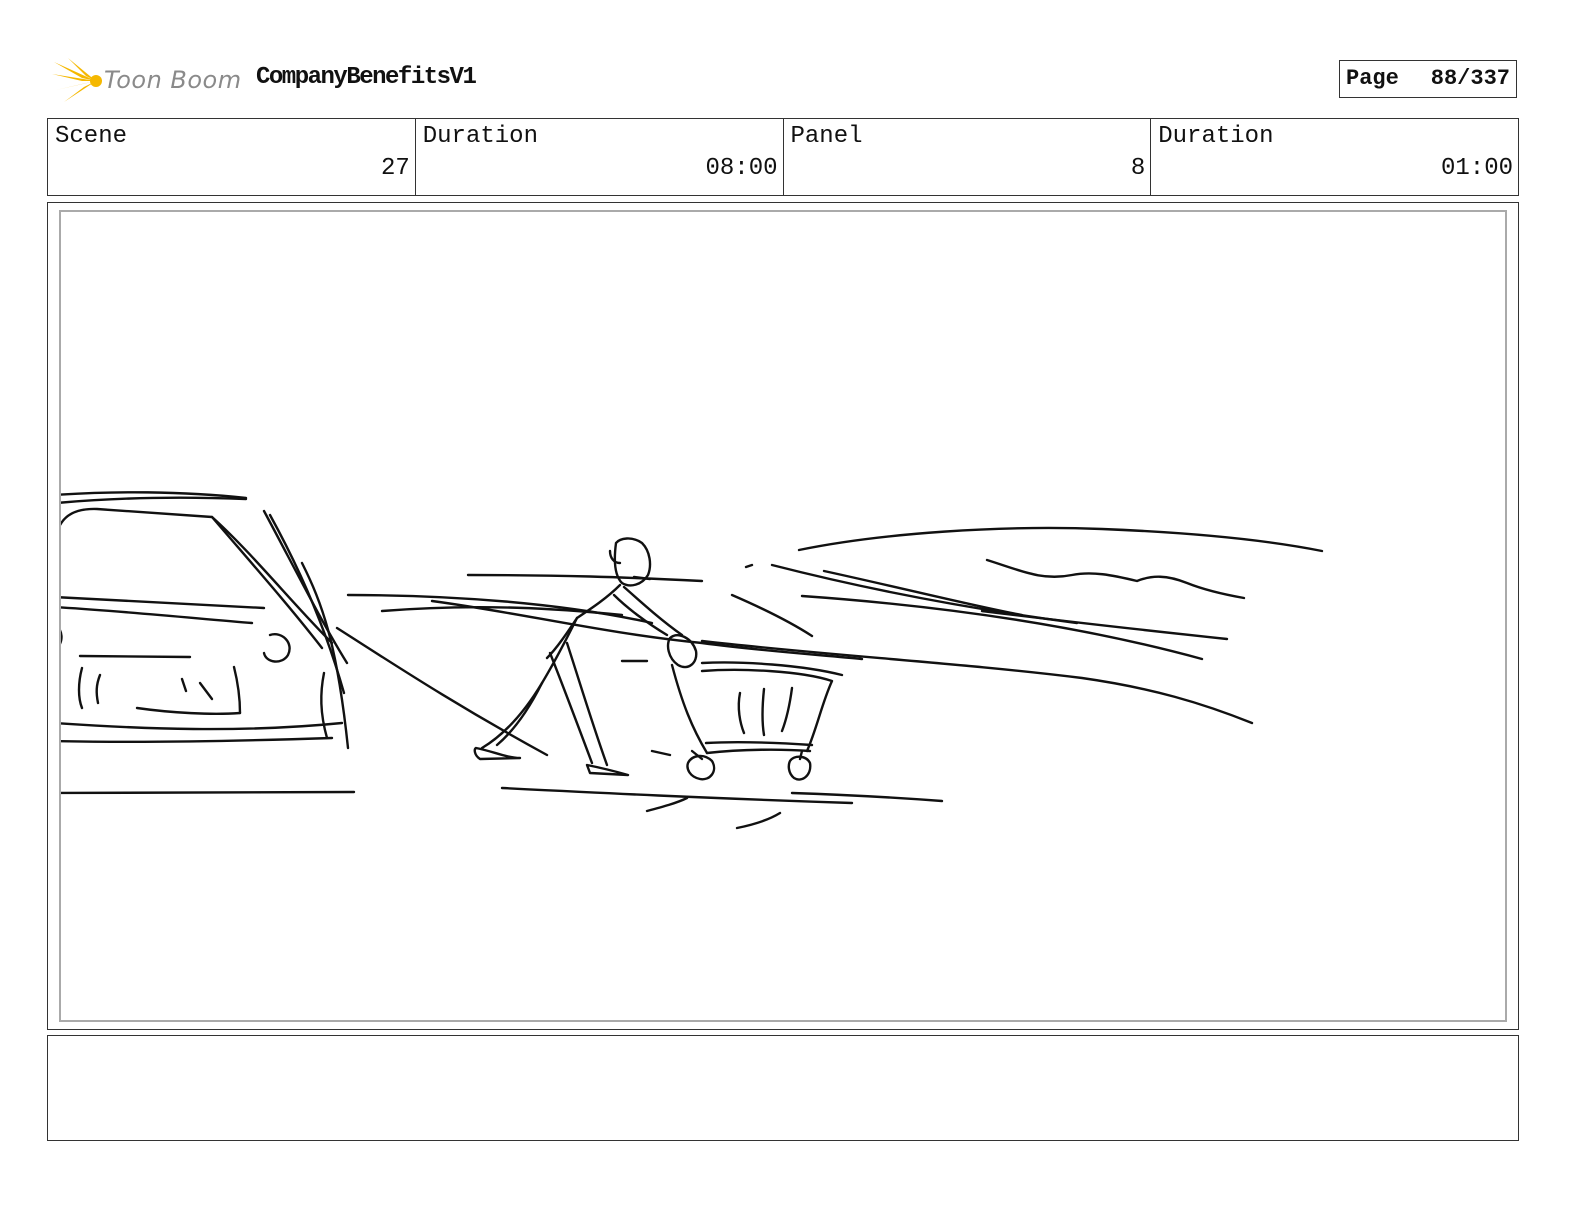 This screenshot has height=1224, width=1584. I want to click on scene-duration-label: Duration, so click(480, 136).